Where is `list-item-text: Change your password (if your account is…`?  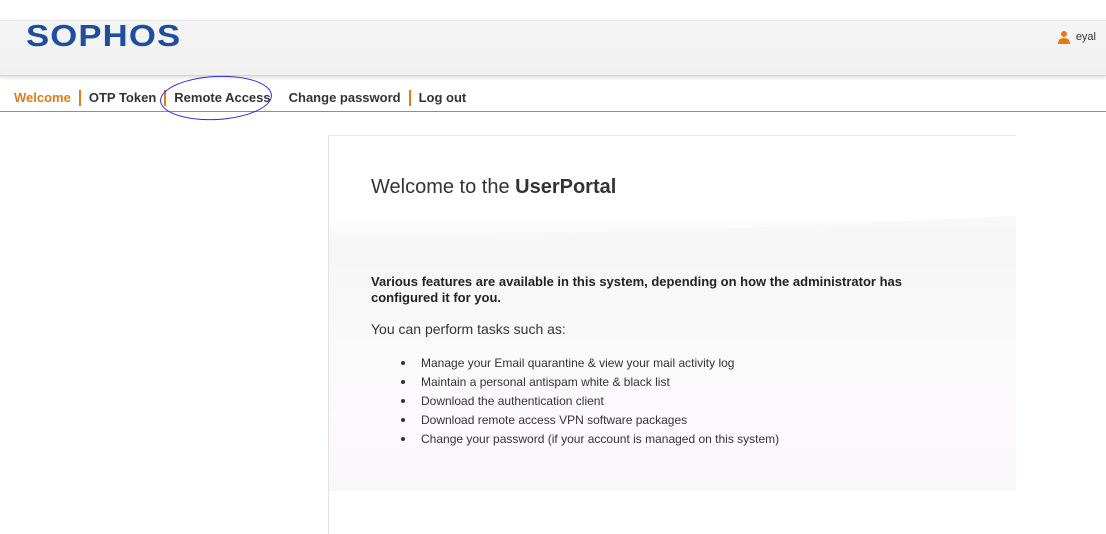 list-item-text: Change your password (if your account is… is located at coordinates (600, 439).